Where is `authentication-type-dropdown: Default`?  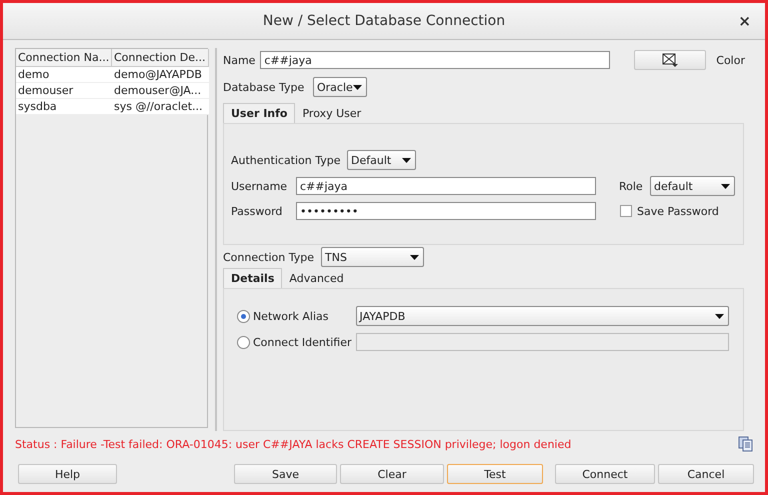 authentication-type-dropdown: Default is located at coordinates (381, 160).